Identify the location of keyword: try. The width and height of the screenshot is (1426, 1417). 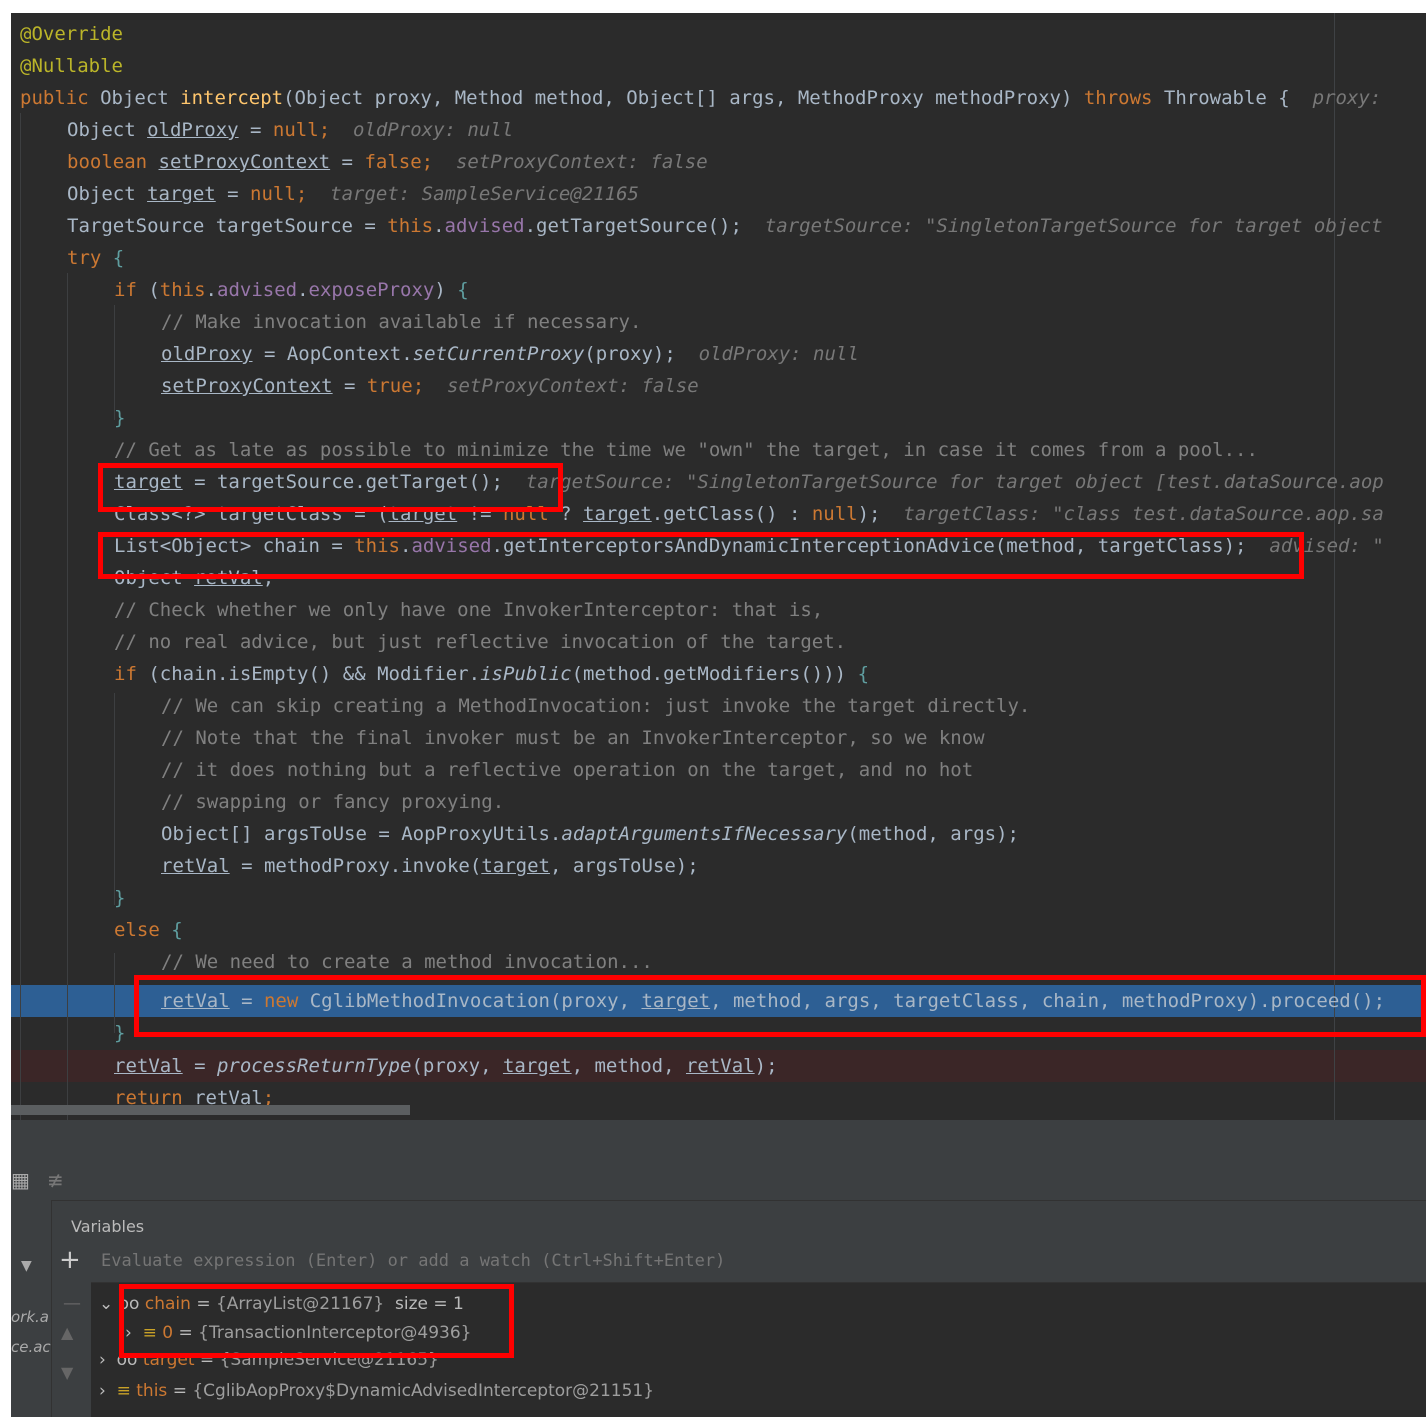
(90, 258).